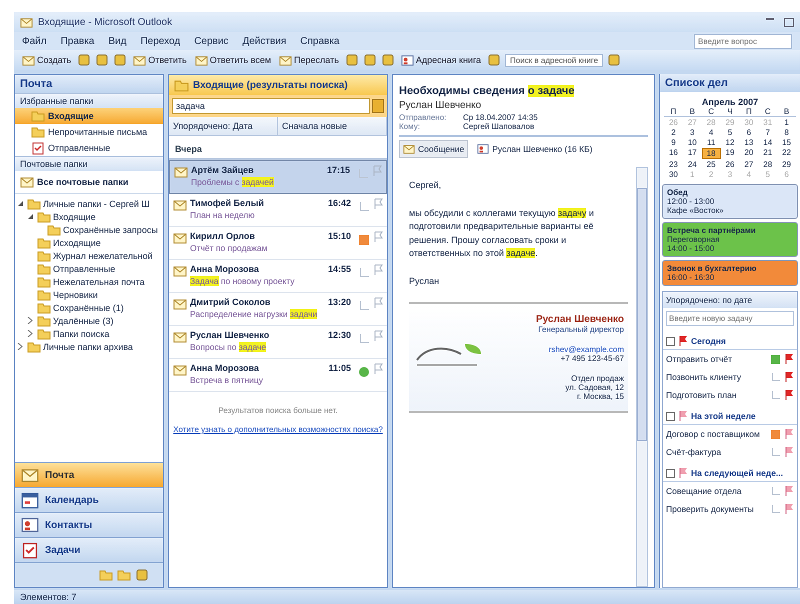 The width and height of the screenshot is (800, 604). I want to click on menu-item: Правка, so click(77, 41).